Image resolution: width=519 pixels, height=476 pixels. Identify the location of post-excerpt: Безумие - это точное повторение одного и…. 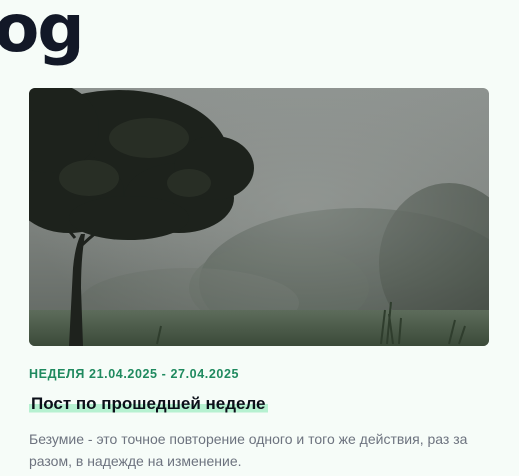
(248, 450).